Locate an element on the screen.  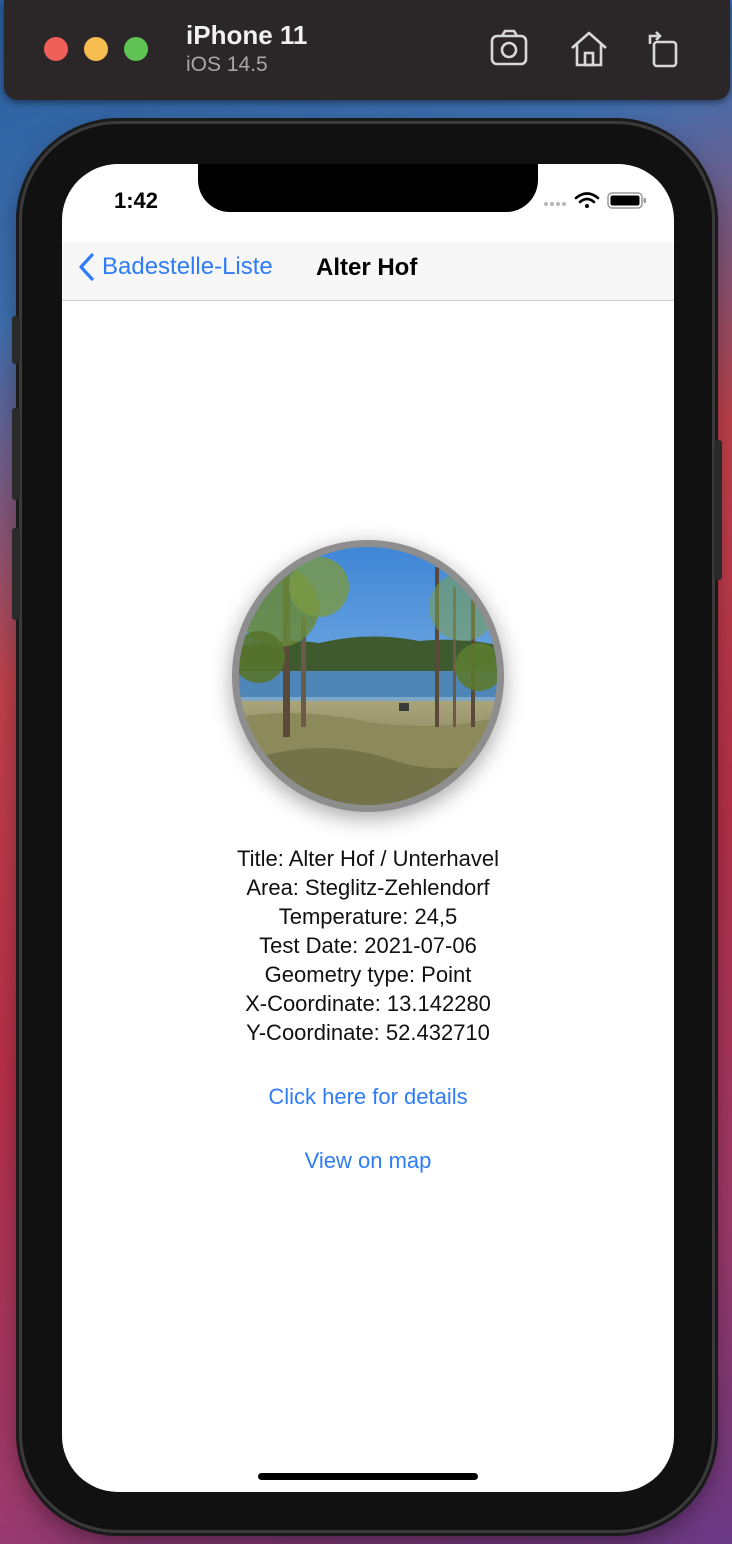
power-button is located at coordinates (718, 510).